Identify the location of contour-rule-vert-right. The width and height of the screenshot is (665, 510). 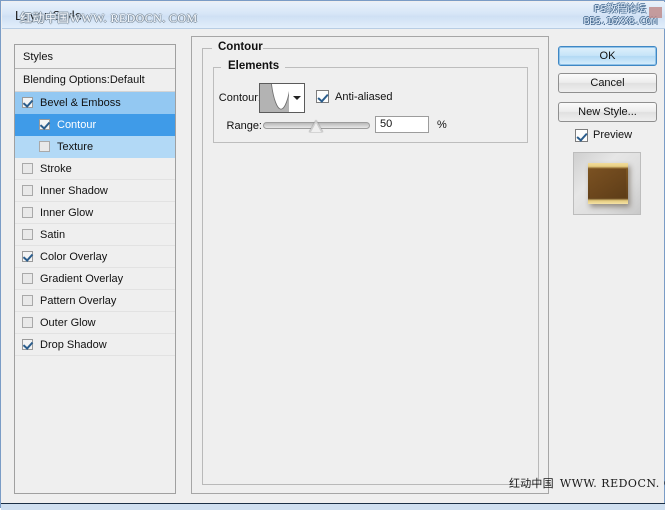
(538, 266).